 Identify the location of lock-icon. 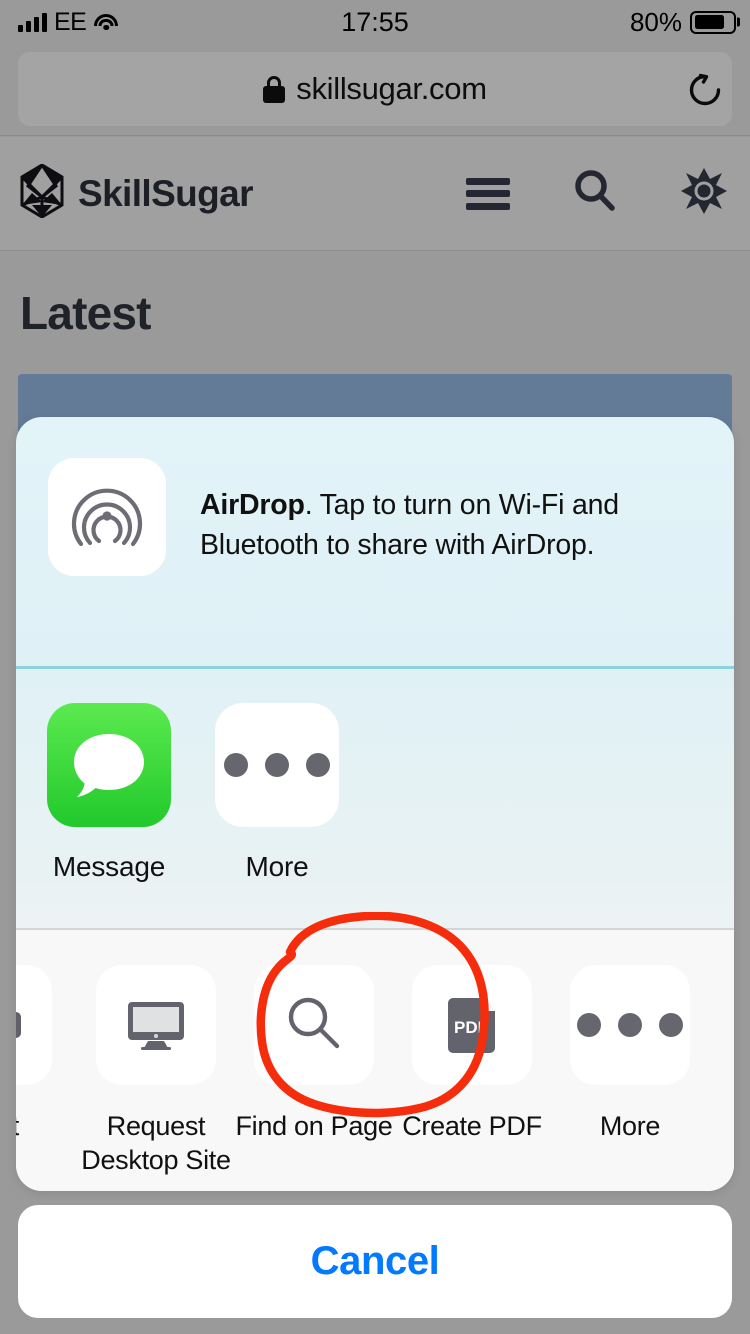
(274, 89).